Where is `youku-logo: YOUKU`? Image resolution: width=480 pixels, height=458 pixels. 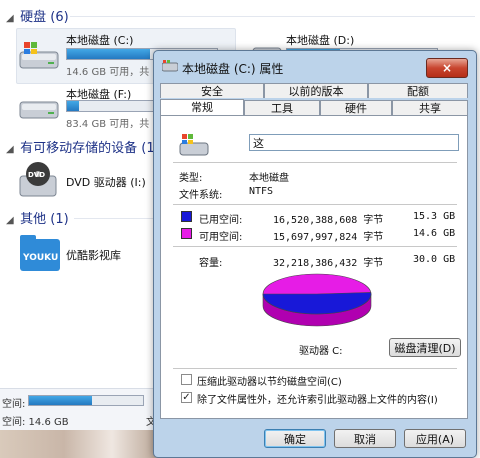
youku-logo: YOUKU is located at coordinates (40, 258).